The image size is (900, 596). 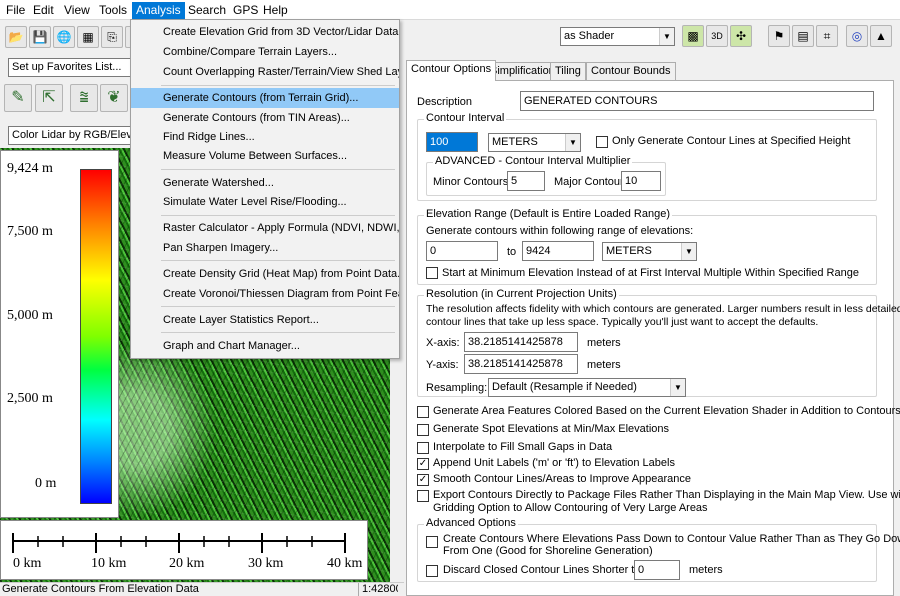 I want to click on interpolate-gaps-checkbox, so click(x=423, y=448).